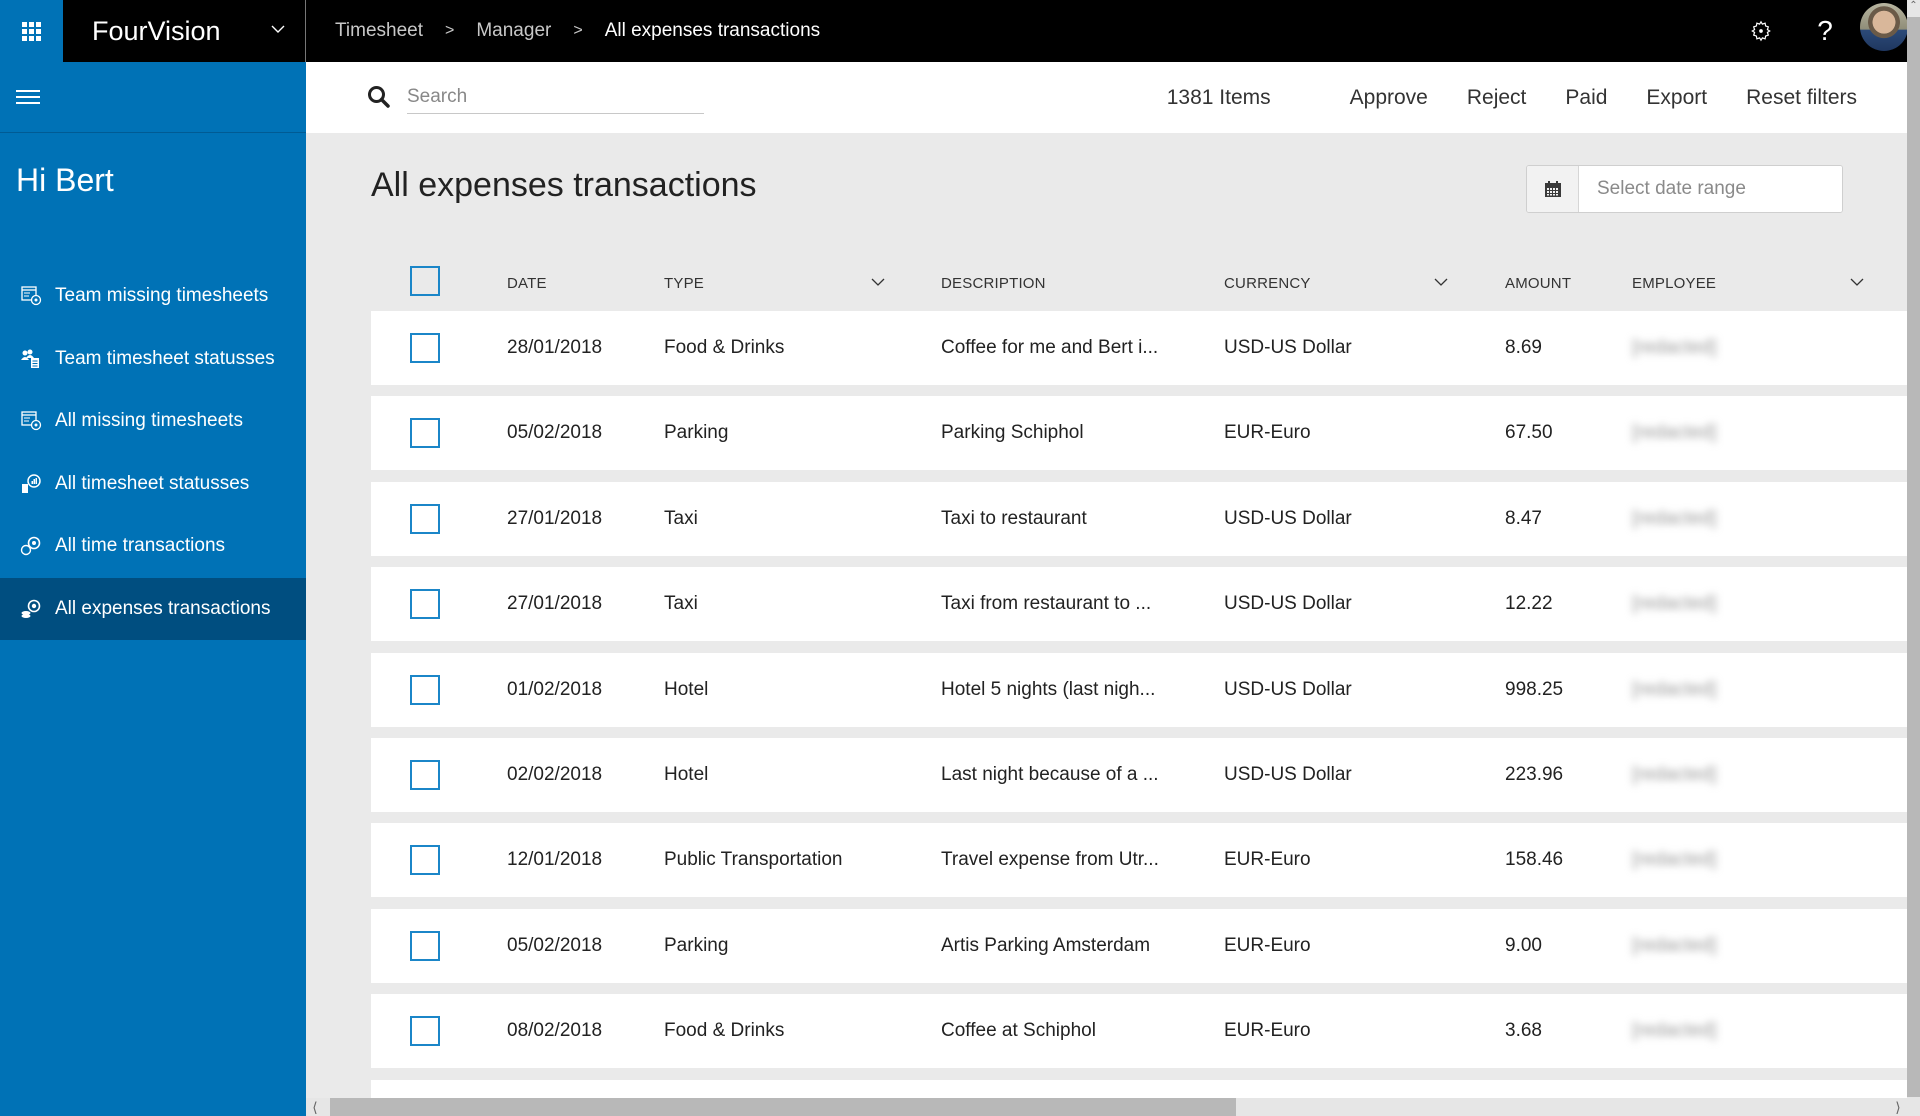 The image size is (1920, 1116). What do you see at coordinates (1801, 98) in the screenshot?
I see `reset-filters-button: Reset filters` at bounding box center [1801, 98].